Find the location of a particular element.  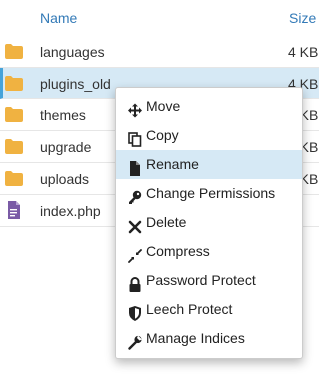

file-name: uploads is located at coordinates (65, 179).